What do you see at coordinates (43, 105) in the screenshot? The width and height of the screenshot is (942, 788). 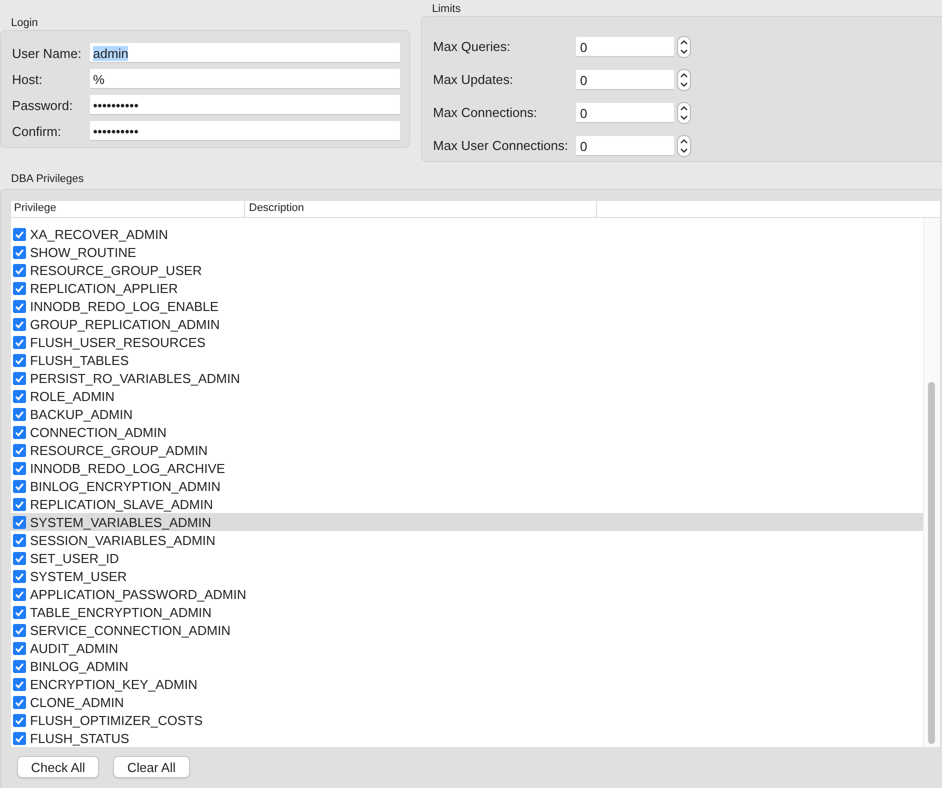 I see `field-label: Password:` at bounding box center [43, 105].